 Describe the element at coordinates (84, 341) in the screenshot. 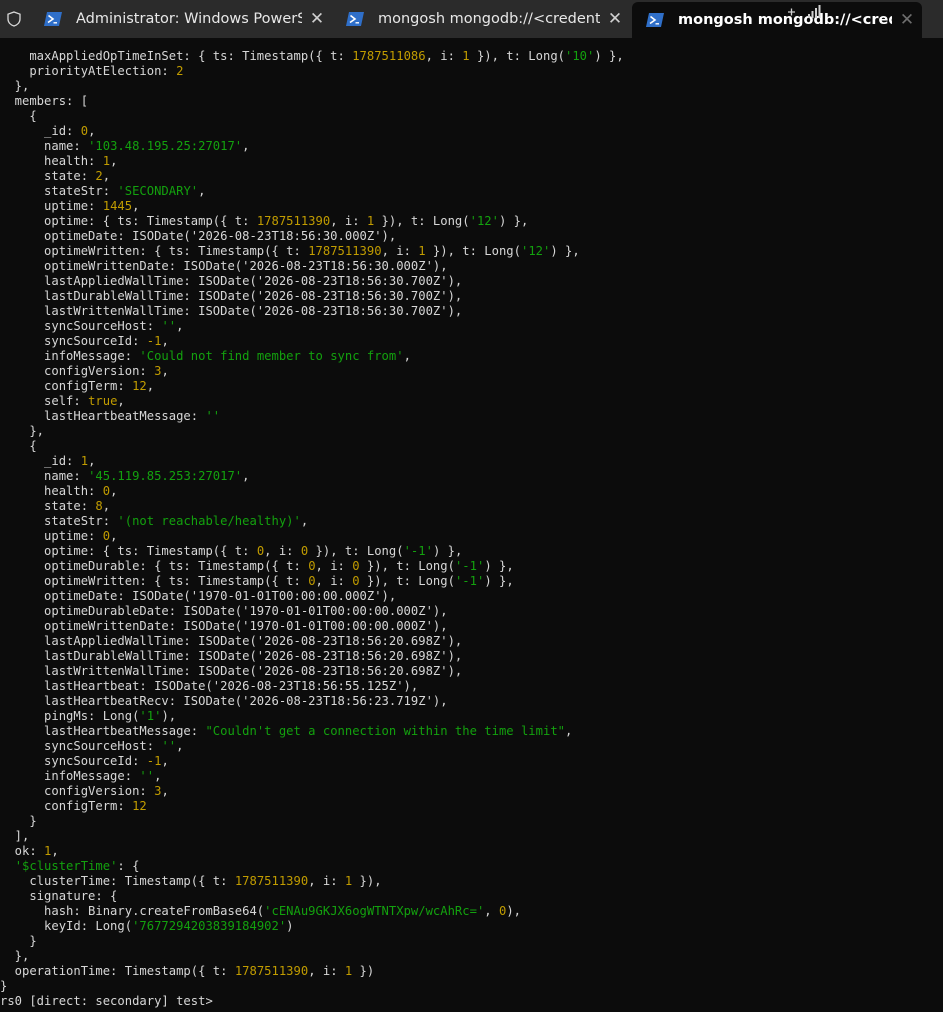

I see `terminal-line: syncSourceId: -1,` at that location.